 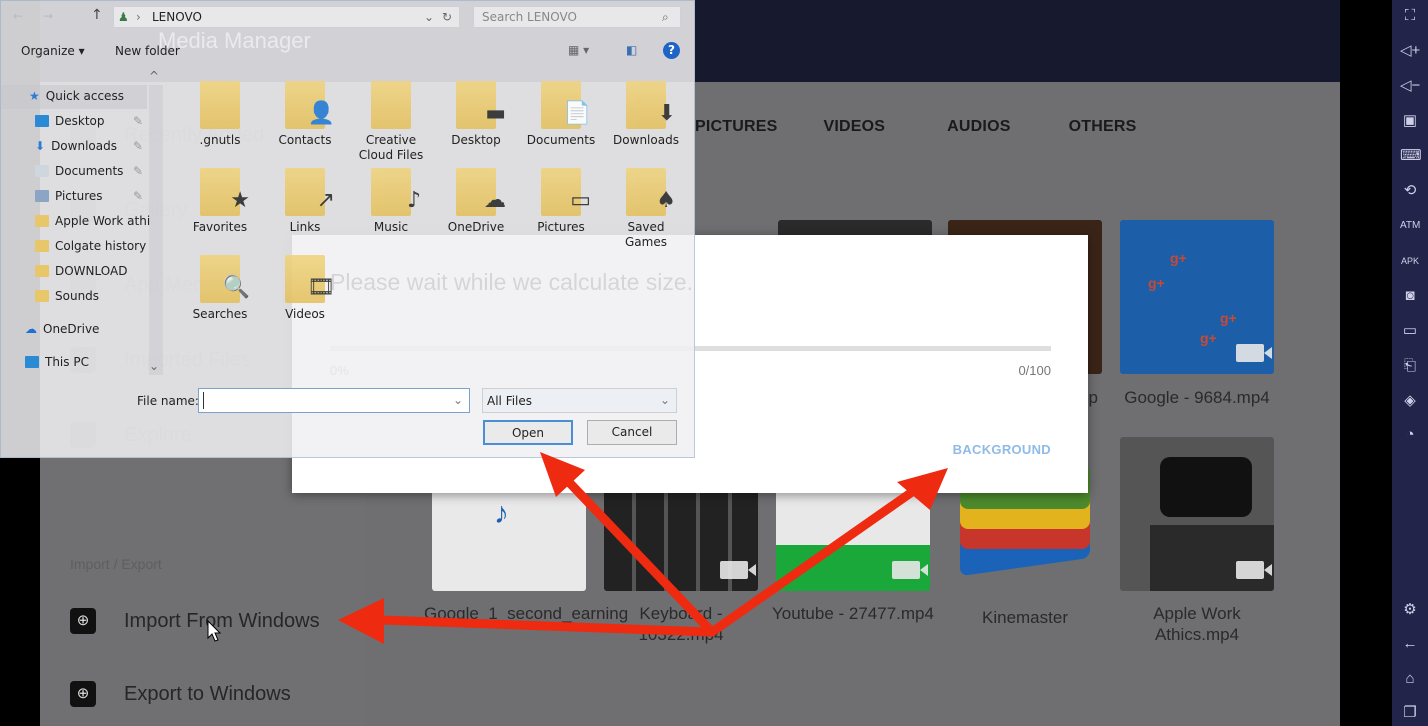 I want to click on folder-icon: 📄, so click(x=566, y=105).